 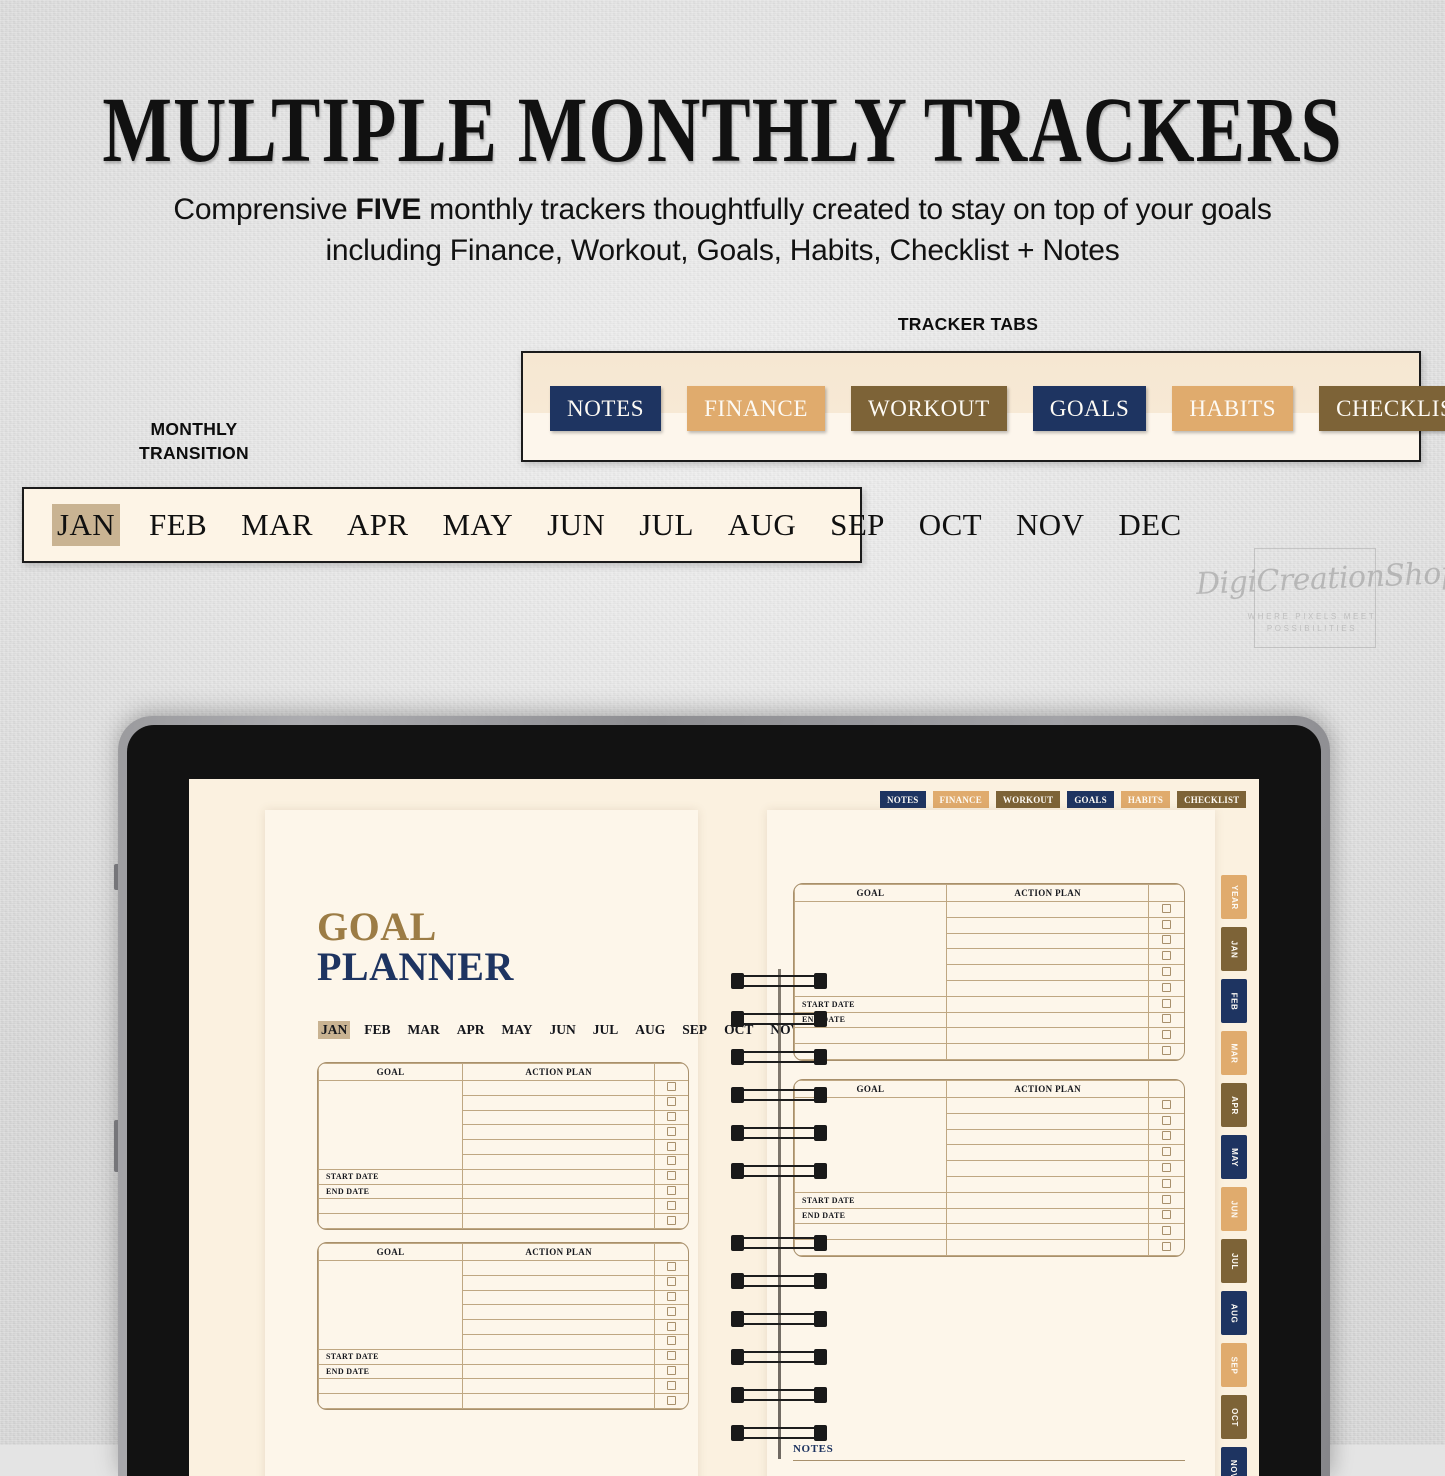 I want to click on tracker-tab-workout: WORKOUT, so click(x=929, y=408).